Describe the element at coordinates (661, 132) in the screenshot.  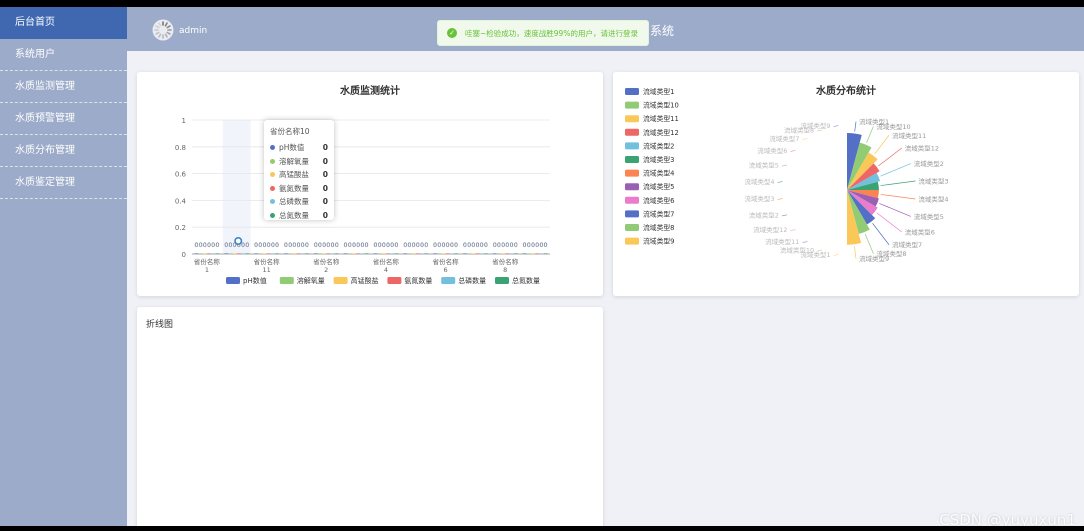
I see `legend-label: 流域类型12` at that location.